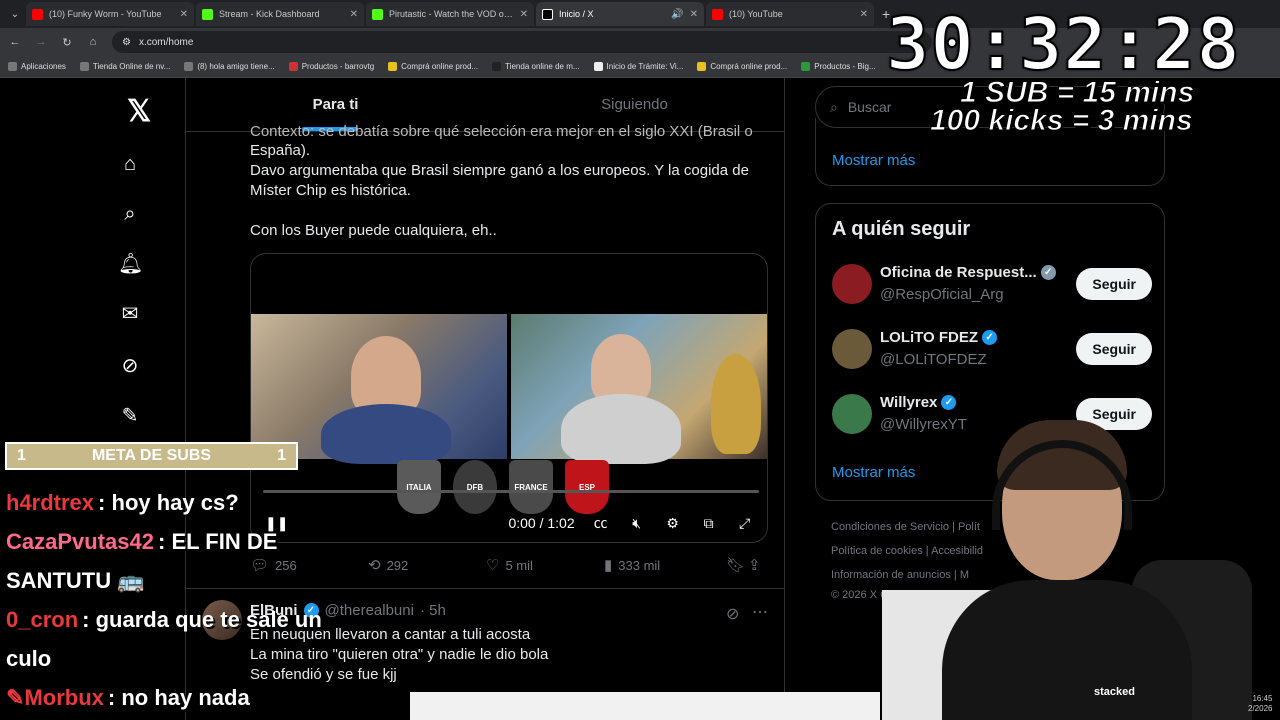  I want to click on browser-tab: (10) Funky Worm - YouTube ✕, so click(110, 14).